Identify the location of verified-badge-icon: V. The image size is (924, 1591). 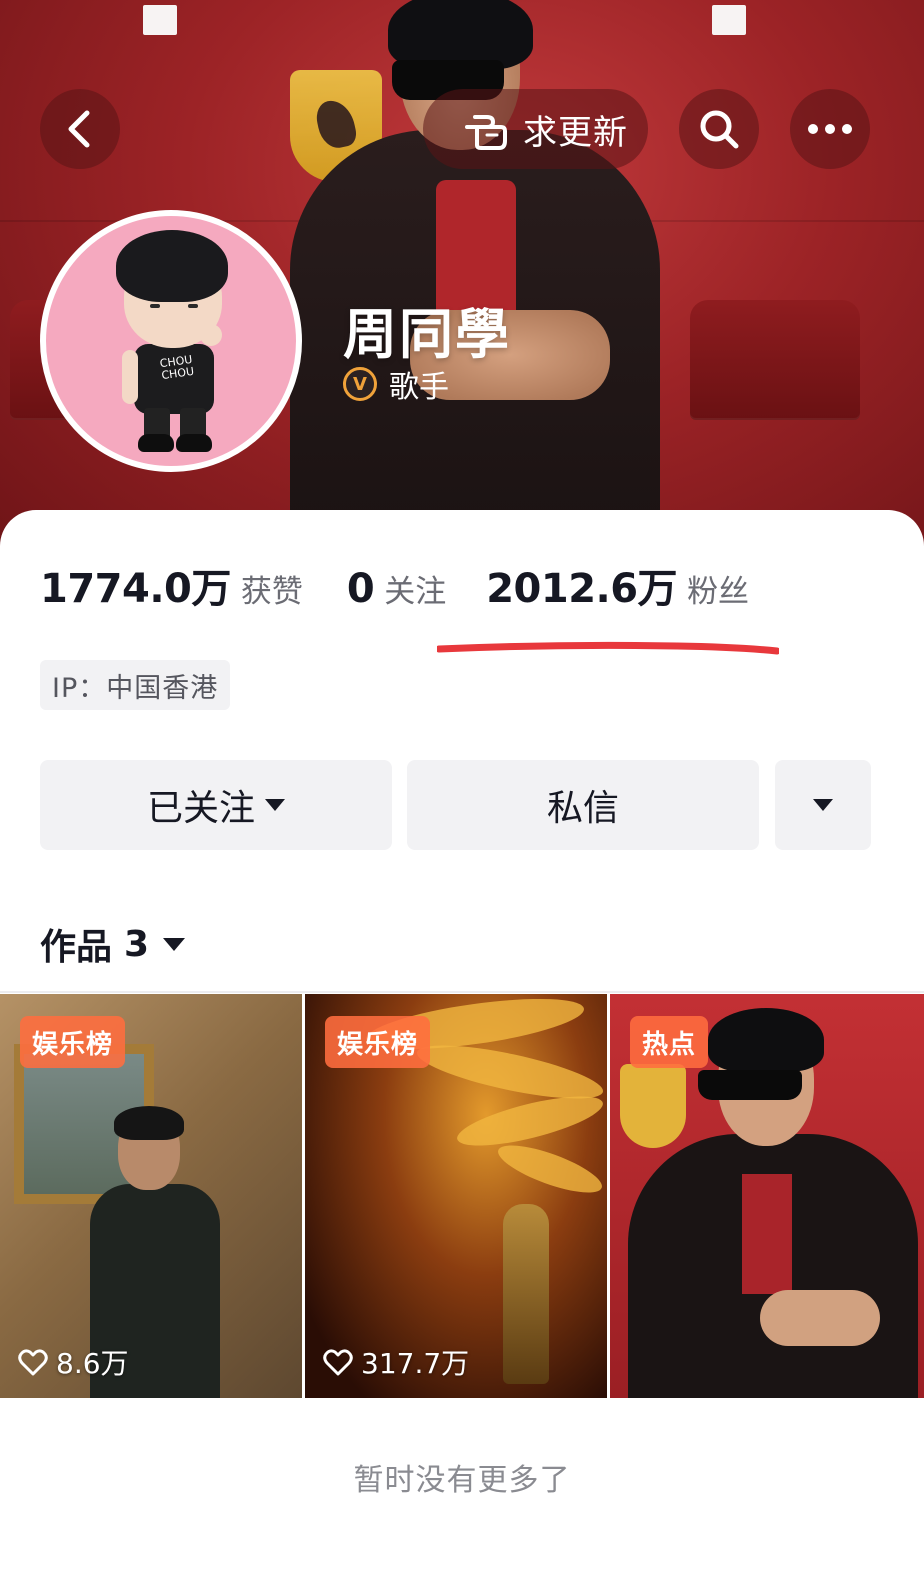
(360, 384).